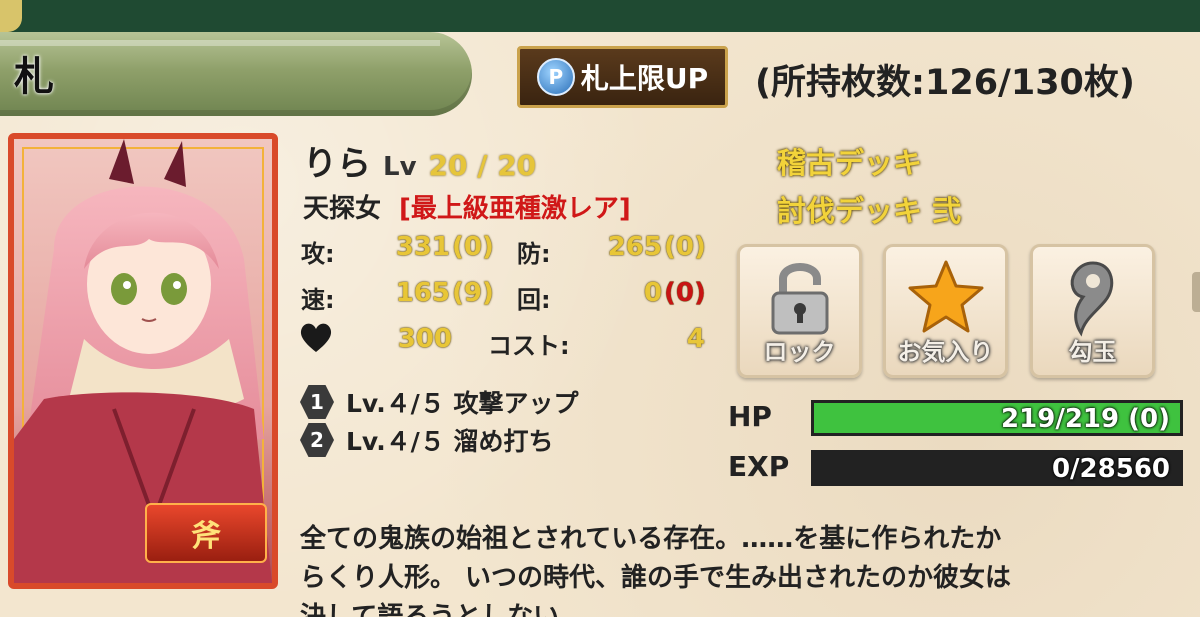 Image resolution: width=1200 pixels, height=617 pixels. What do you see at coordinates (534, 254) in the screenshot?
I see `def-label: 防:` at bounding box center [534, 254].